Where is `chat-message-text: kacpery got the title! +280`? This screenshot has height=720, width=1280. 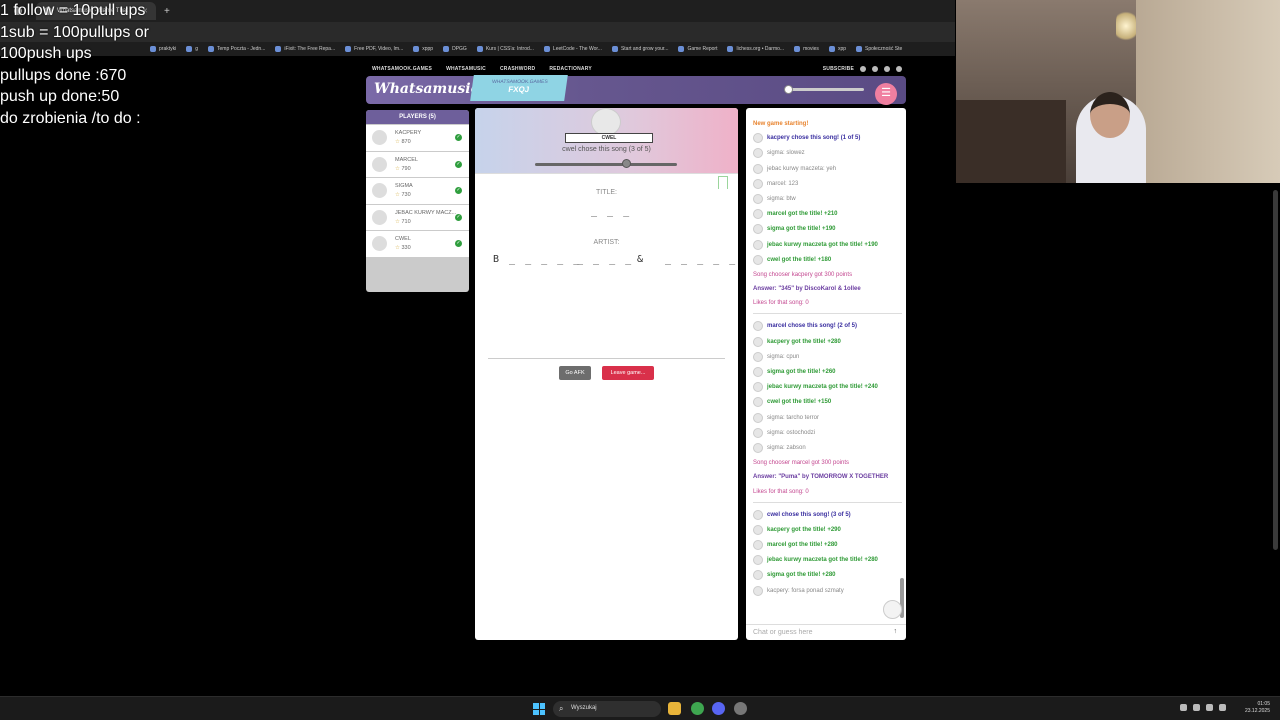
chat-message-text: kacpery got the title! +280 is located at coordinates (804, 341).